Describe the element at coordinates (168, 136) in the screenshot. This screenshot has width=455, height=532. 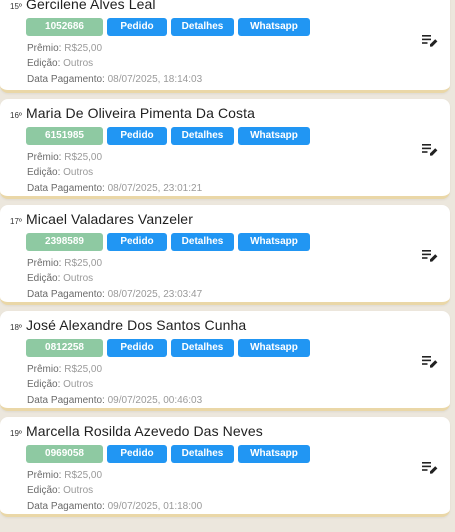
I see `card-actions: 6151985 Pedido Detalhes Whatsapp` at that location.